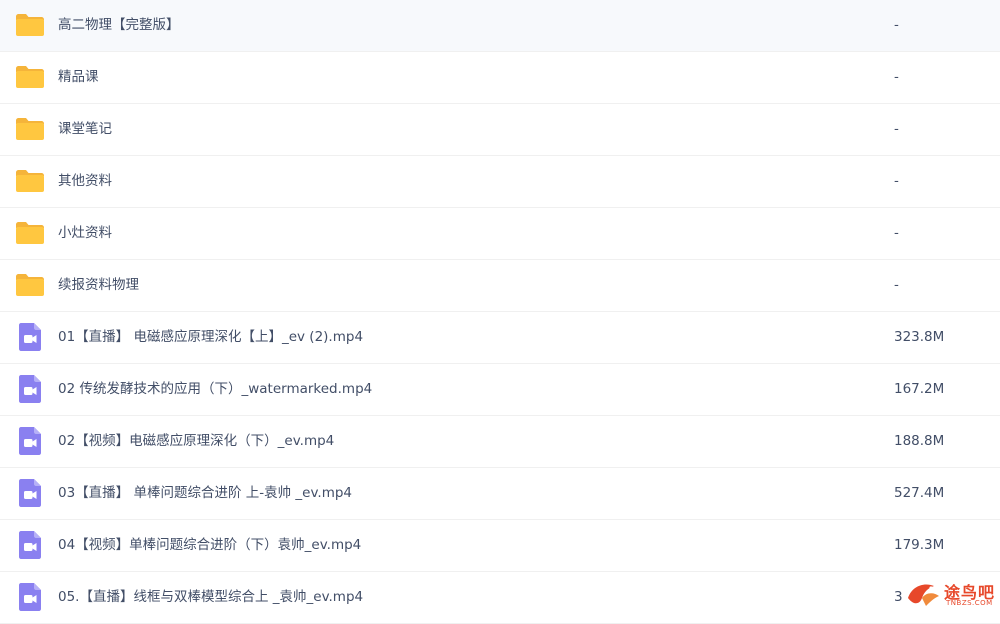 The width and height of the screenshot is (1000, 624). Describe the element at coordinates (919, 389) in the screenshot. I see `file-size: 167.2M` at that location.